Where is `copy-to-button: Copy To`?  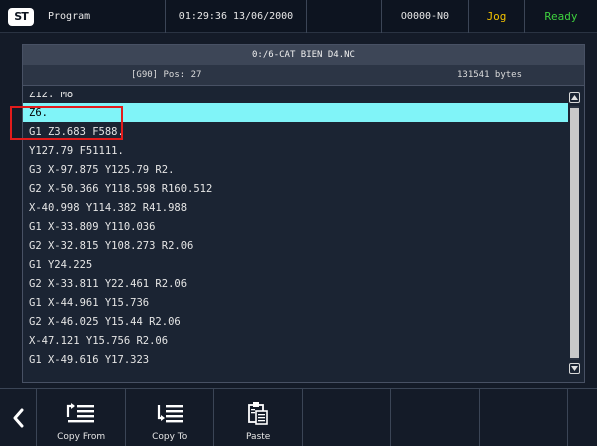 copy-to-button: Copy To is located at coordinates (170, 417).